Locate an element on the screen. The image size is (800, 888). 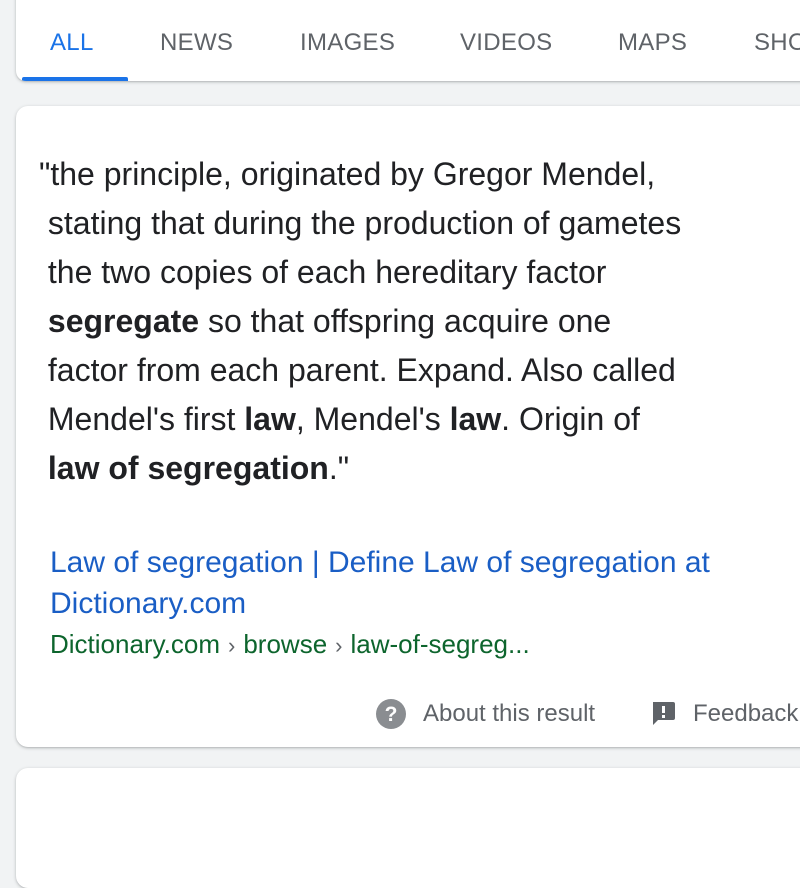
snippet-text: , Mendel's is located at coordinates (372, 419).